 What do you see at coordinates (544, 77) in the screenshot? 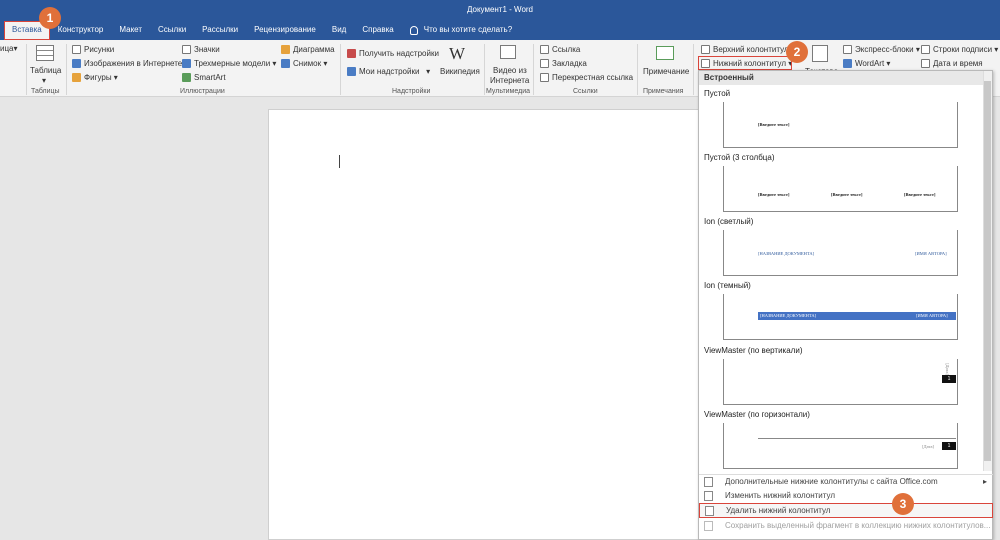
I see `cross-reference-icon` at bounding box center [544, 77].